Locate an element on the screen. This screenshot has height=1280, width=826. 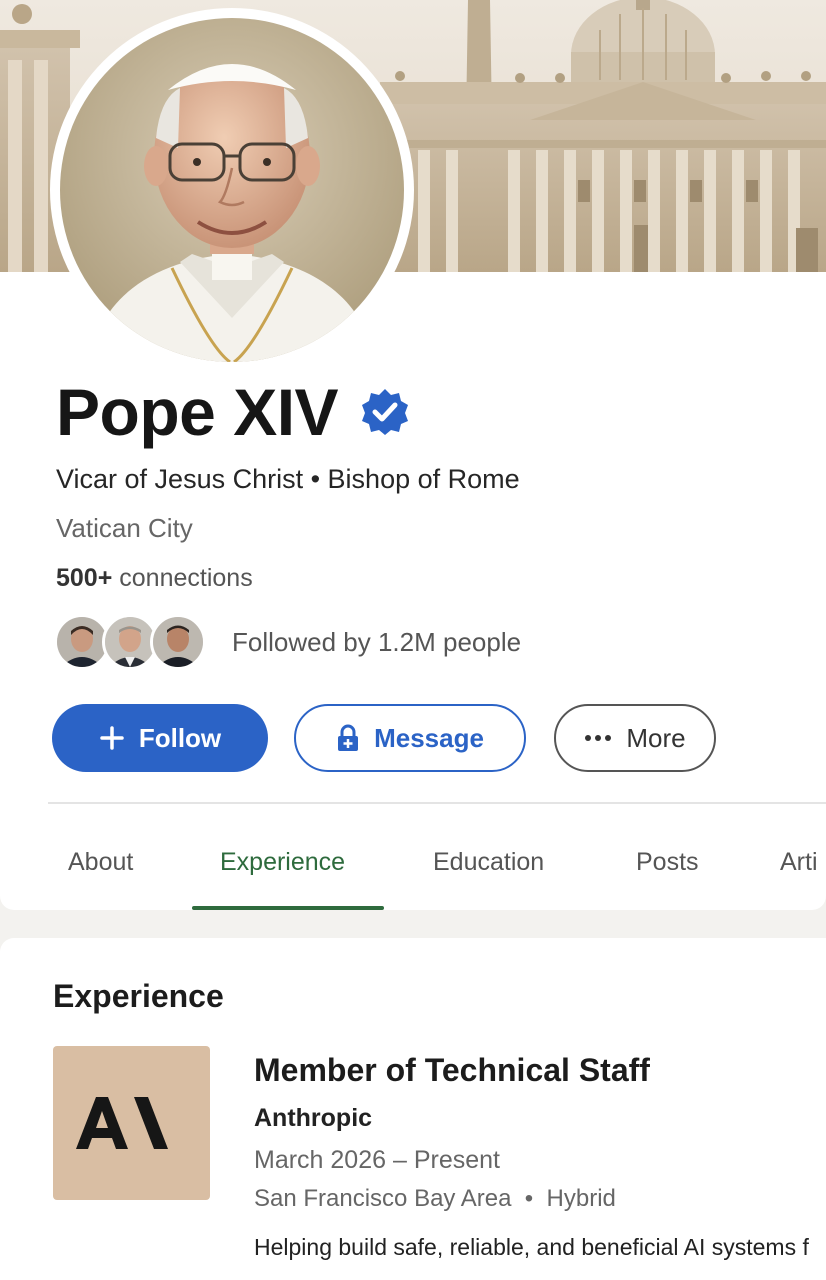
more-button-label: More is located at coordinates (656, 737).